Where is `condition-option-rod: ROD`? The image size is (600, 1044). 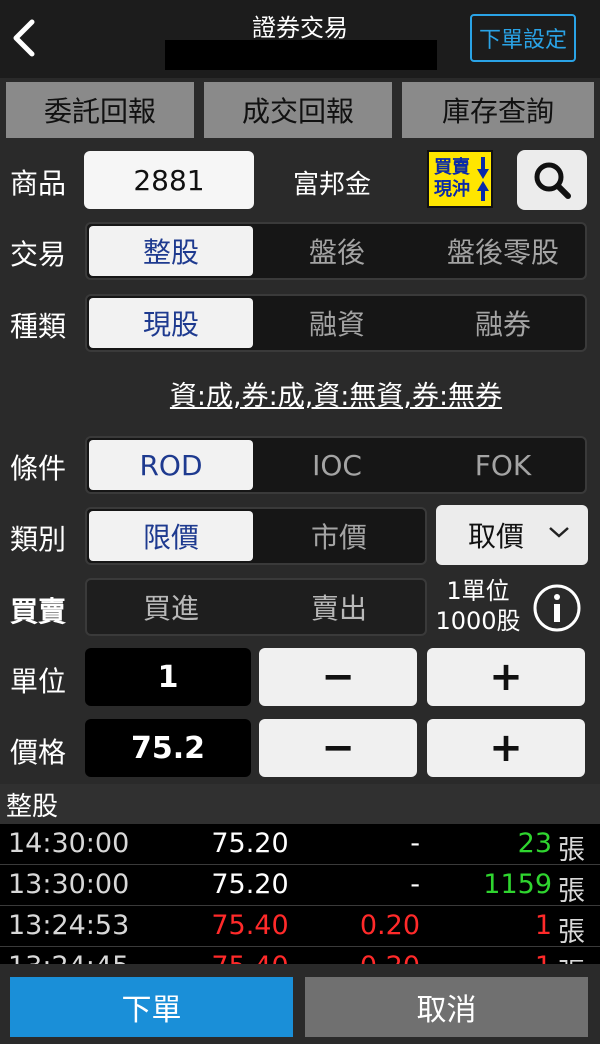
condition-option-rod: ROD is located at coordinates (171, 465).